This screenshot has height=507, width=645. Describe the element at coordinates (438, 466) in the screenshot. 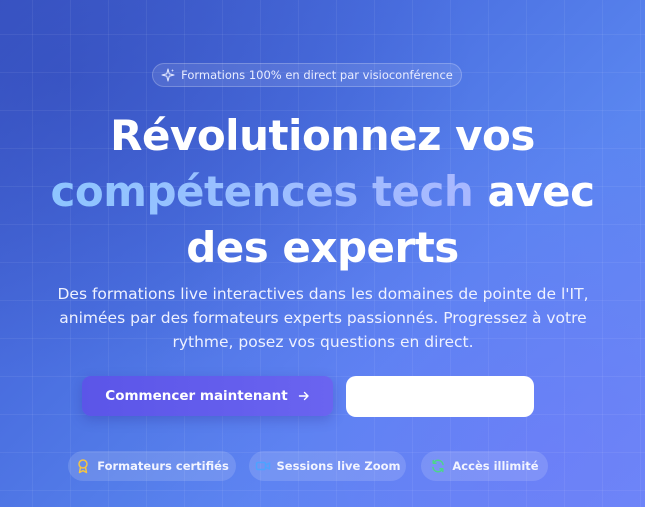

I see `refresh-icon` at that location.